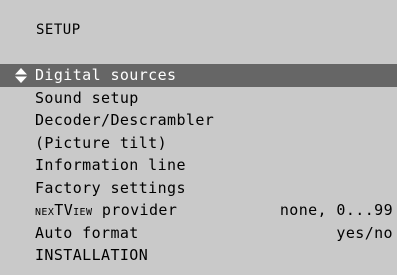  I want to click on menu-item-value: none, 0...99, so click(336, 210).